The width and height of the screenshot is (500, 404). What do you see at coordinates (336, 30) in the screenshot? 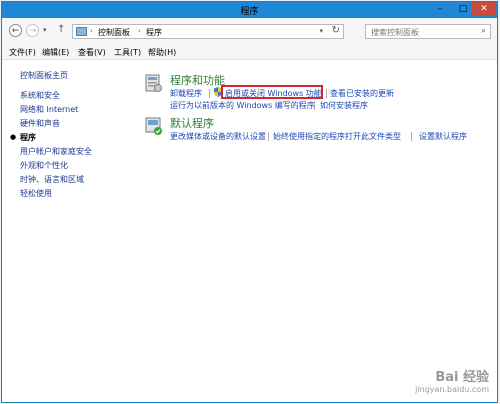
I see `refresh-icon: ↻` at bounding box center [336, 30].